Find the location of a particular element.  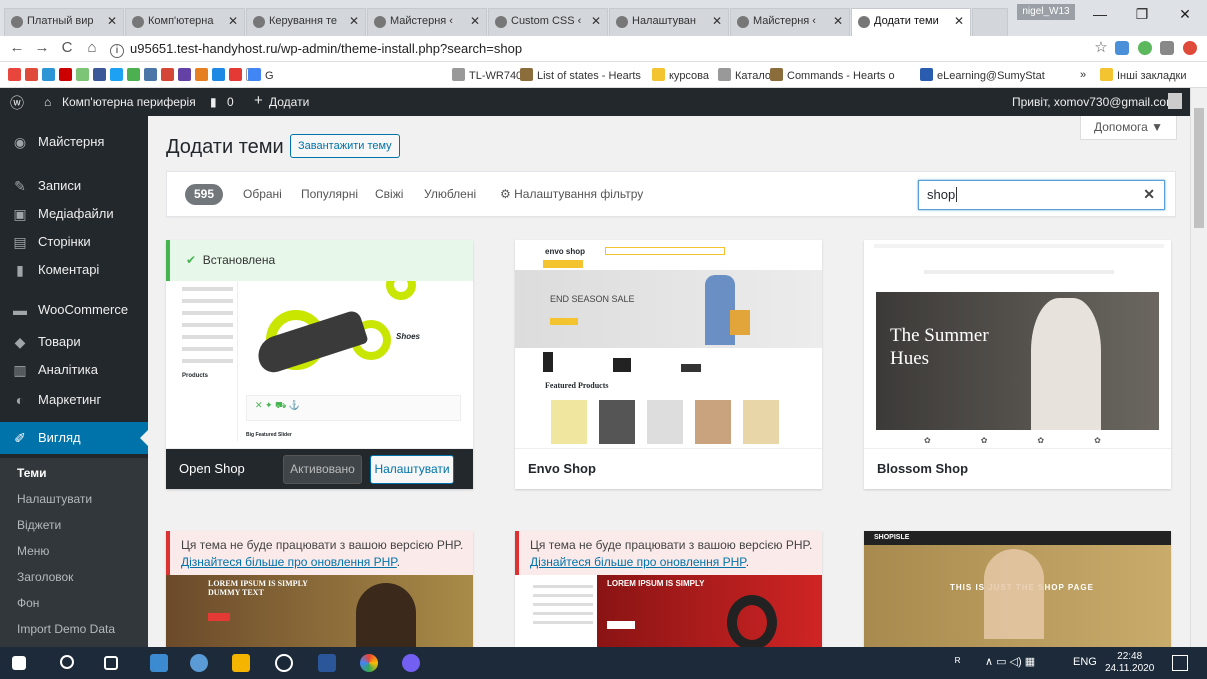

profile-badge: nigel_W13 is located at coordinates (1046, 12).